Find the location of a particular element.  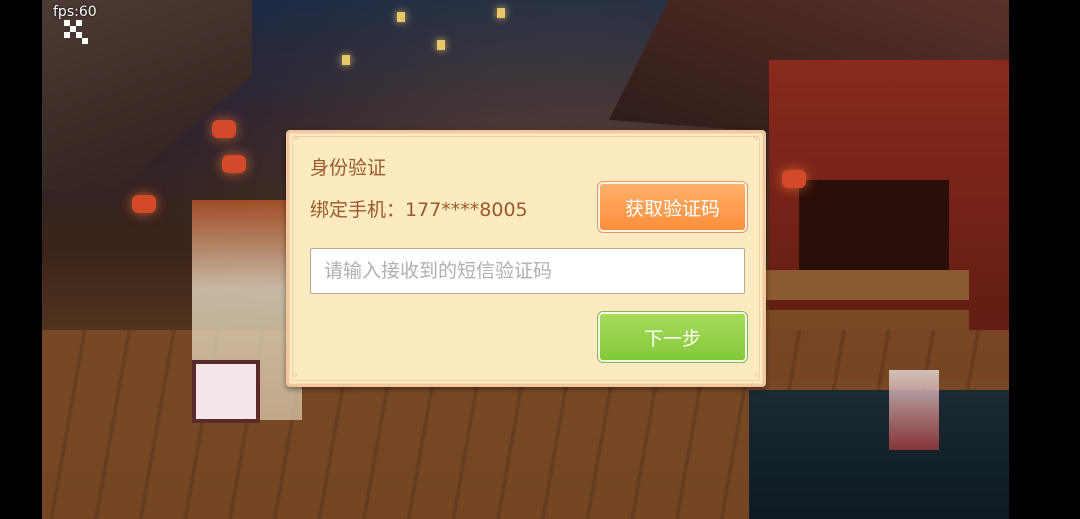

bound-phone-label: 绑定手机： is located at coordinates (358, 210).